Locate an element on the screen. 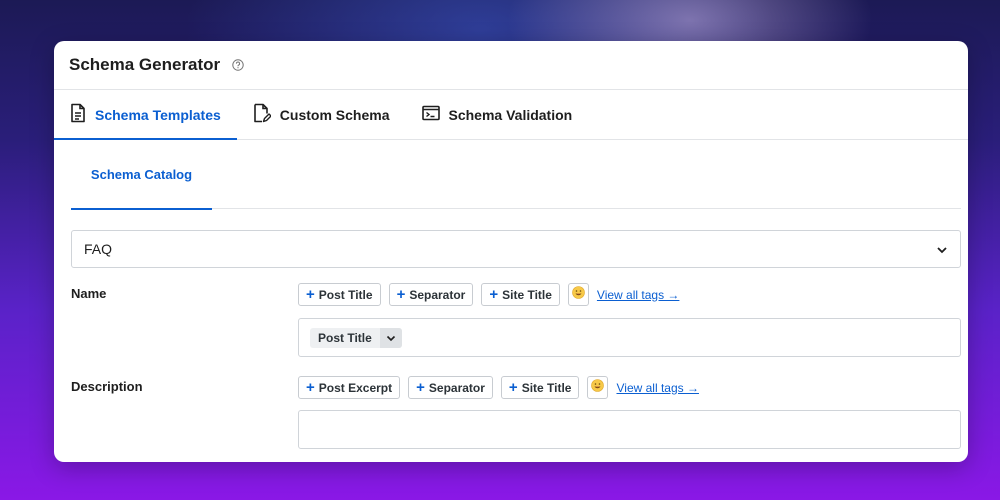  sub-tabs: Schema Catalog is located at coordinates (516, 175).